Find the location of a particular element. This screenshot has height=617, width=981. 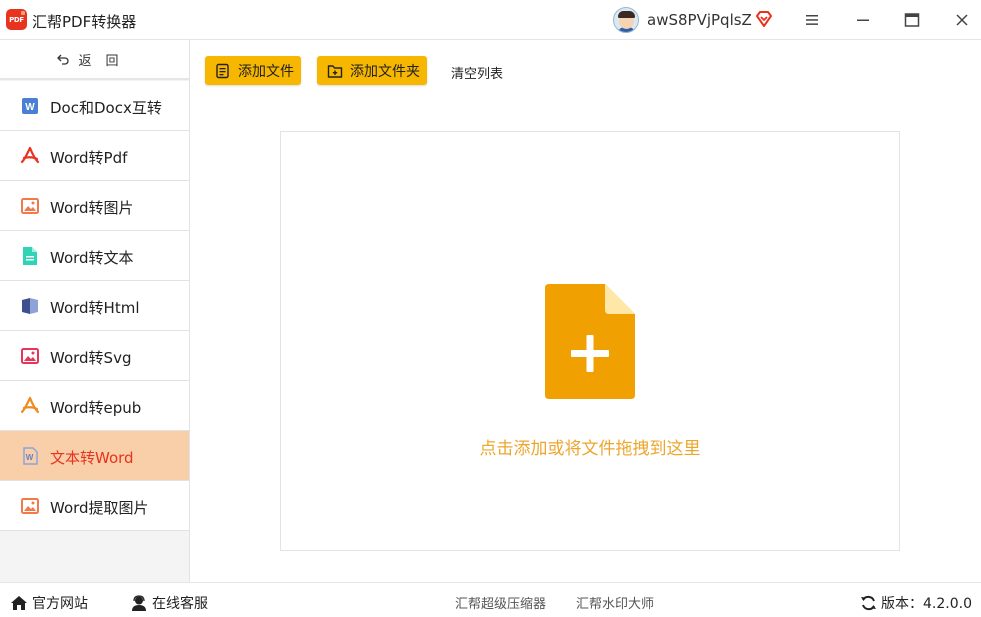

sidebar-item-extract-image: Word提取图片 is located at coordinates (94, 506).